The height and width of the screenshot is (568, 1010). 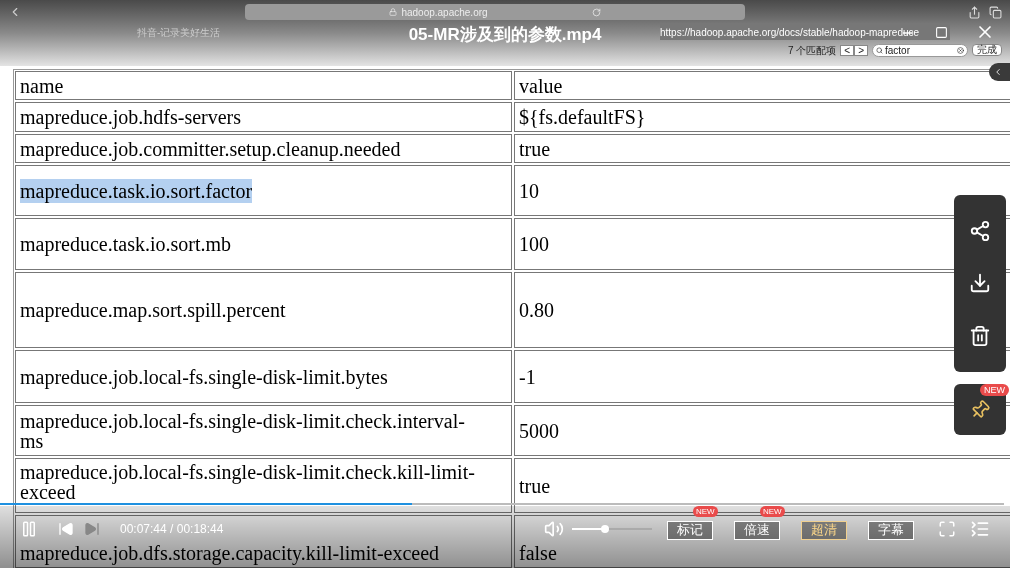 What do you see at coordinates (210, 148) in the screenshot?
I see `table-cell: mapreduce.job.committer.setup.cleanup.needed` at bounding box center [210, 148].